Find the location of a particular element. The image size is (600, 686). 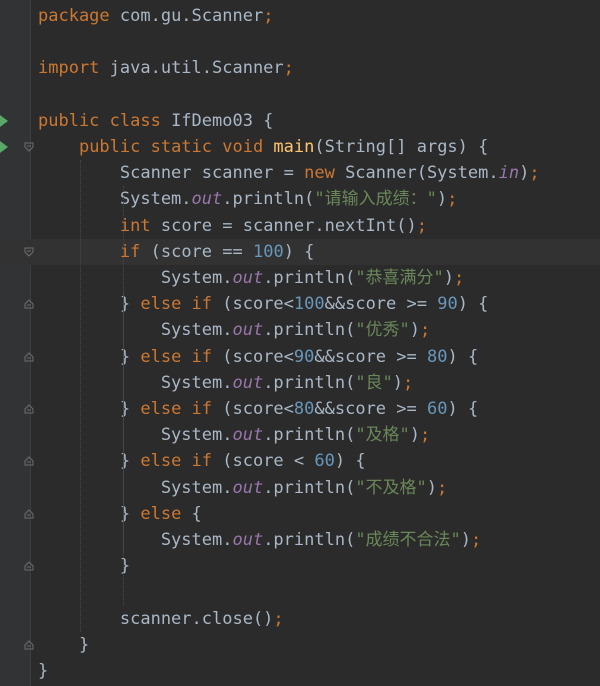

code-line: int score = scanner.nextInt(); is located at coordinates (300, 226).